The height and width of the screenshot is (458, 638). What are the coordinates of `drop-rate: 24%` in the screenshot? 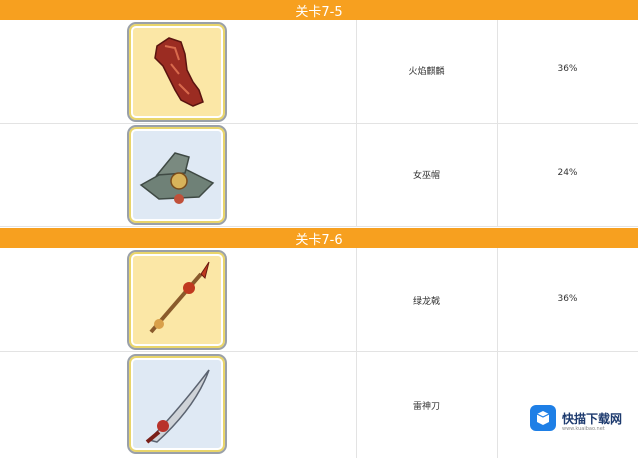 It's located at (567, 173).